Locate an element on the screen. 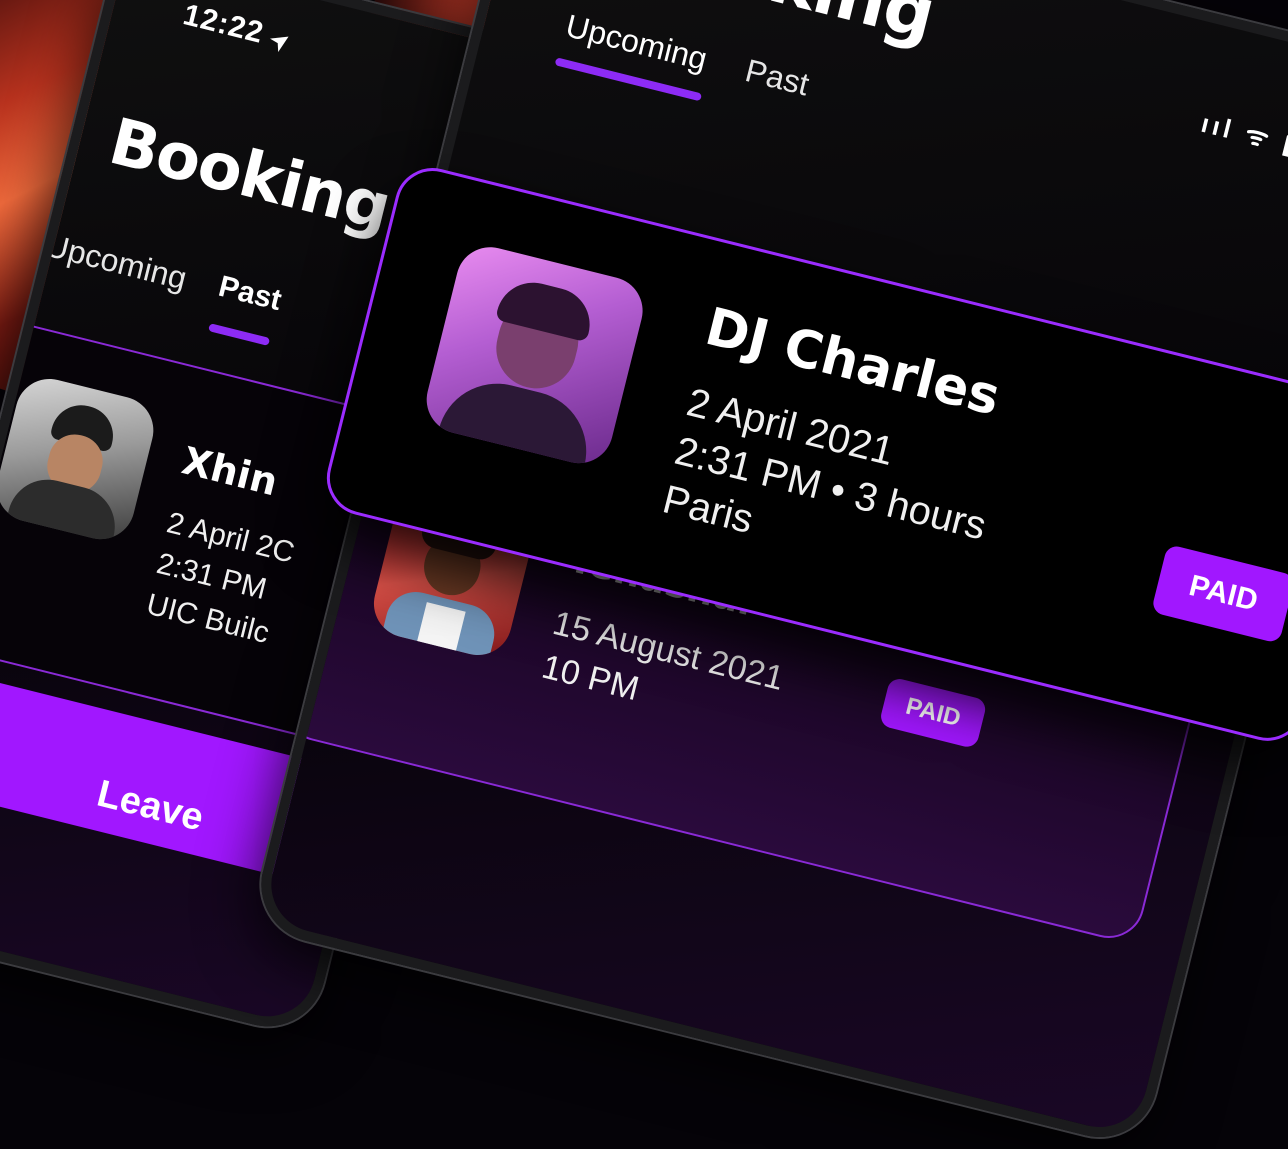  leave-button-label: Leave is located at coordinates (150, 806).